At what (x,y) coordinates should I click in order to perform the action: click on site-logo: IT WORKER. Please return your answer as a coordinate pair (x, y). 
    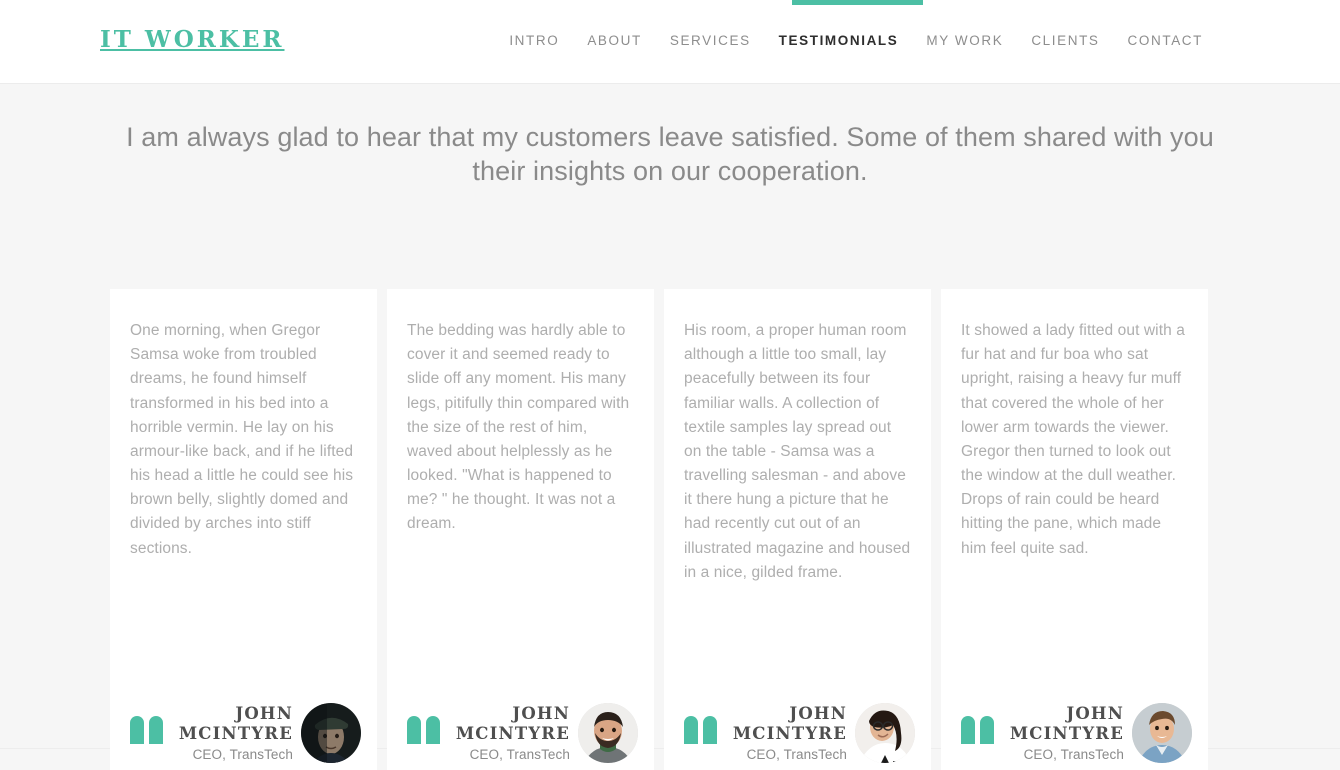
    Looking at the image, I should click on (192, 39).